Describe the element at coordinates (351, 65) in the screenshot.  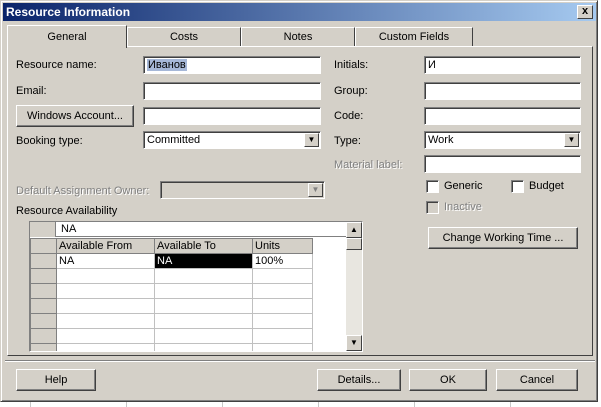
I see `initials-label: Initials:` at that location.